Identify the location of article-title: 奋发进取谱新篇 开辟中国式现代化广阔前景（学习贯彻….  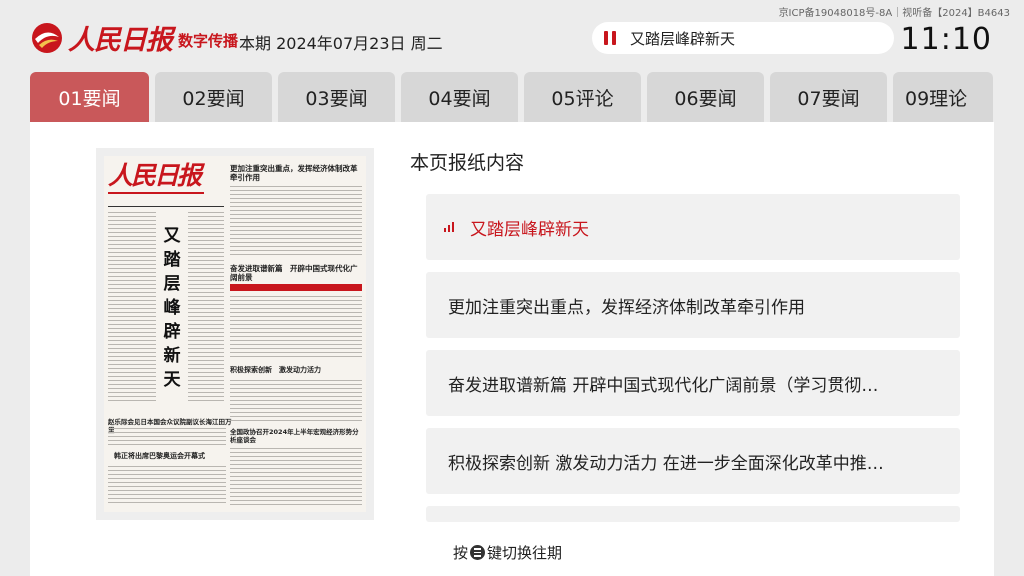
(663, 385).